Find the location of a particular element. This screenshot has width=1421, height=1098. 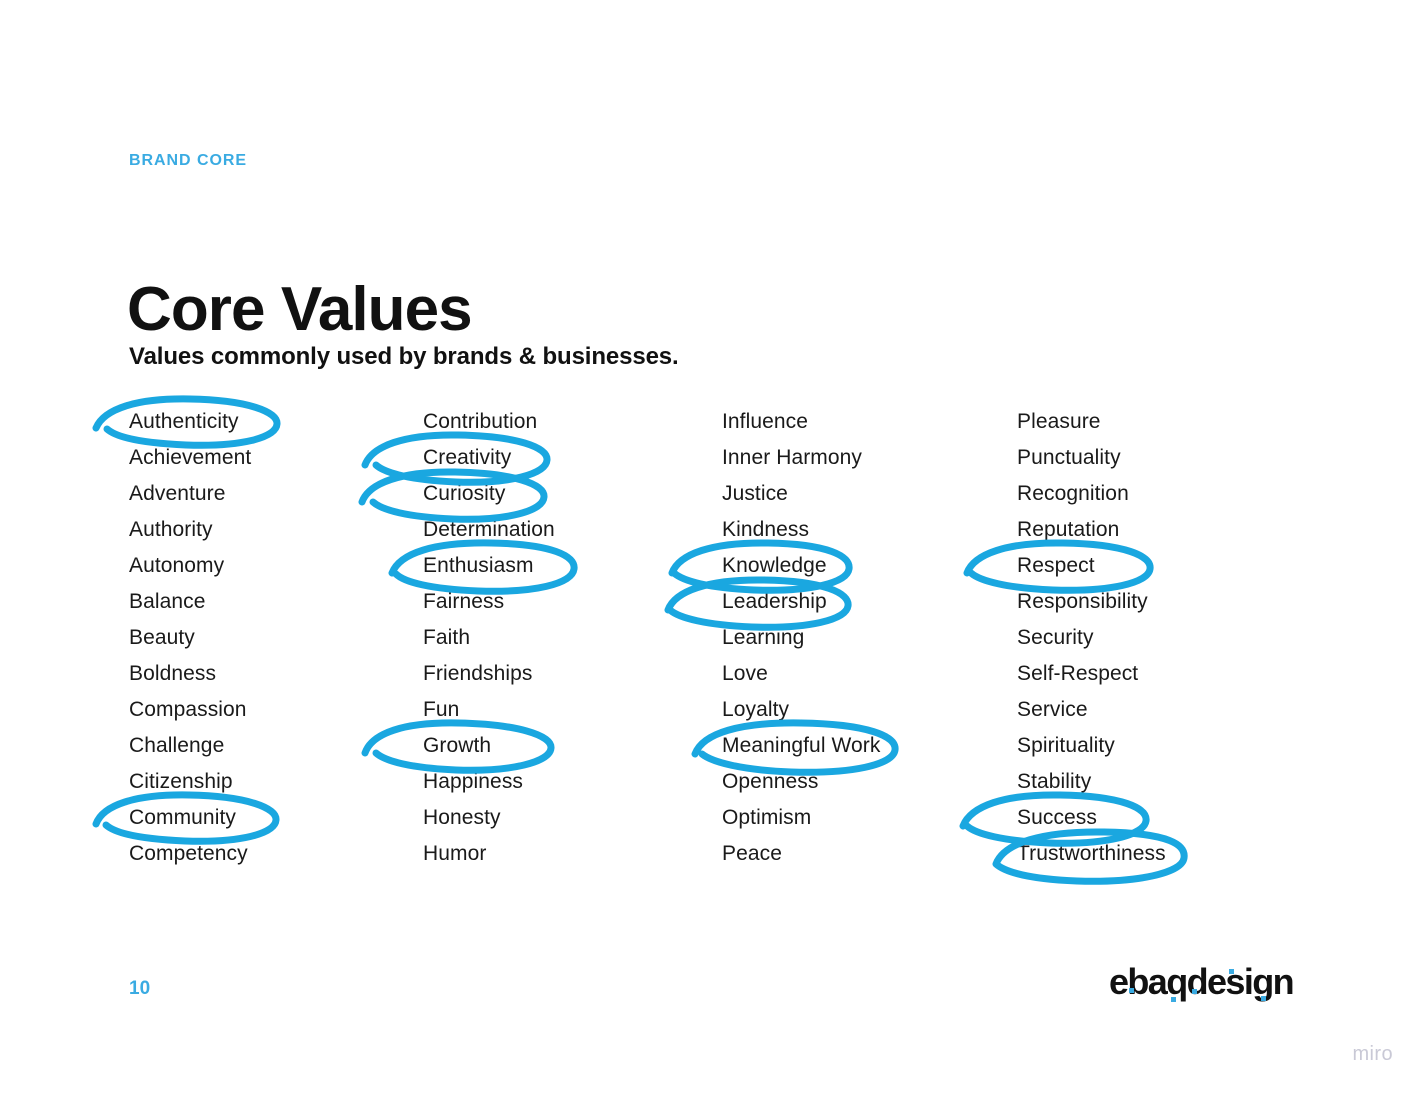

value-item: Challenge is located at coordinates (276, 746).